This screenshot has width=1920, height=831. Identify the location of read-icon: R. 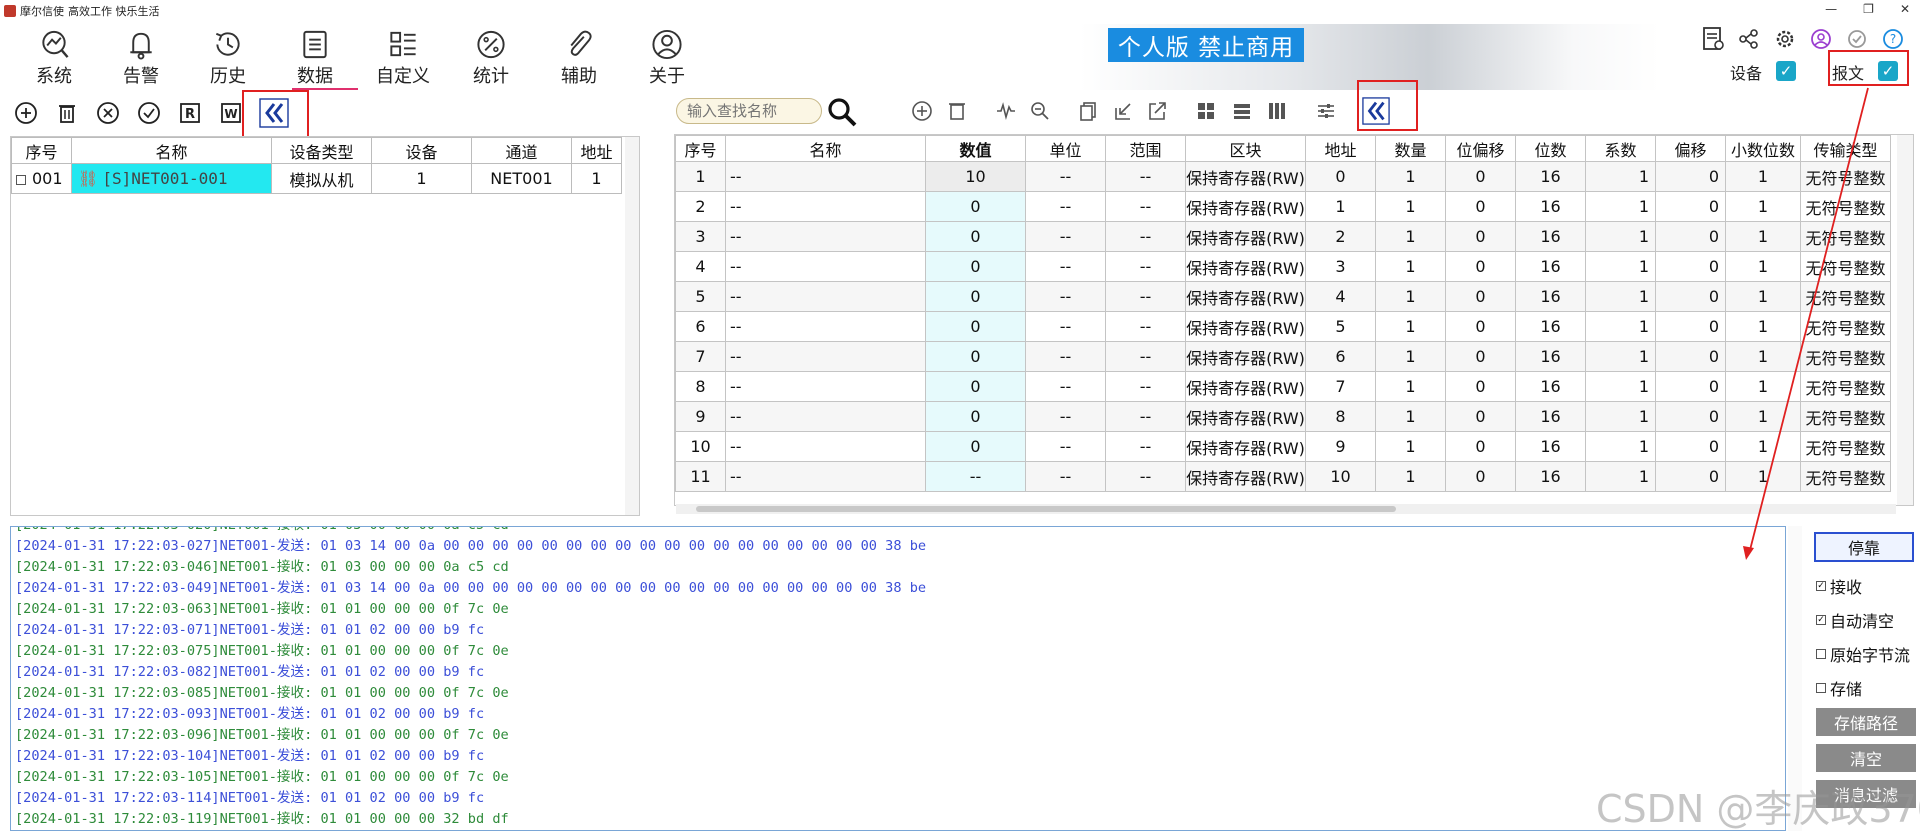
(190, 113).